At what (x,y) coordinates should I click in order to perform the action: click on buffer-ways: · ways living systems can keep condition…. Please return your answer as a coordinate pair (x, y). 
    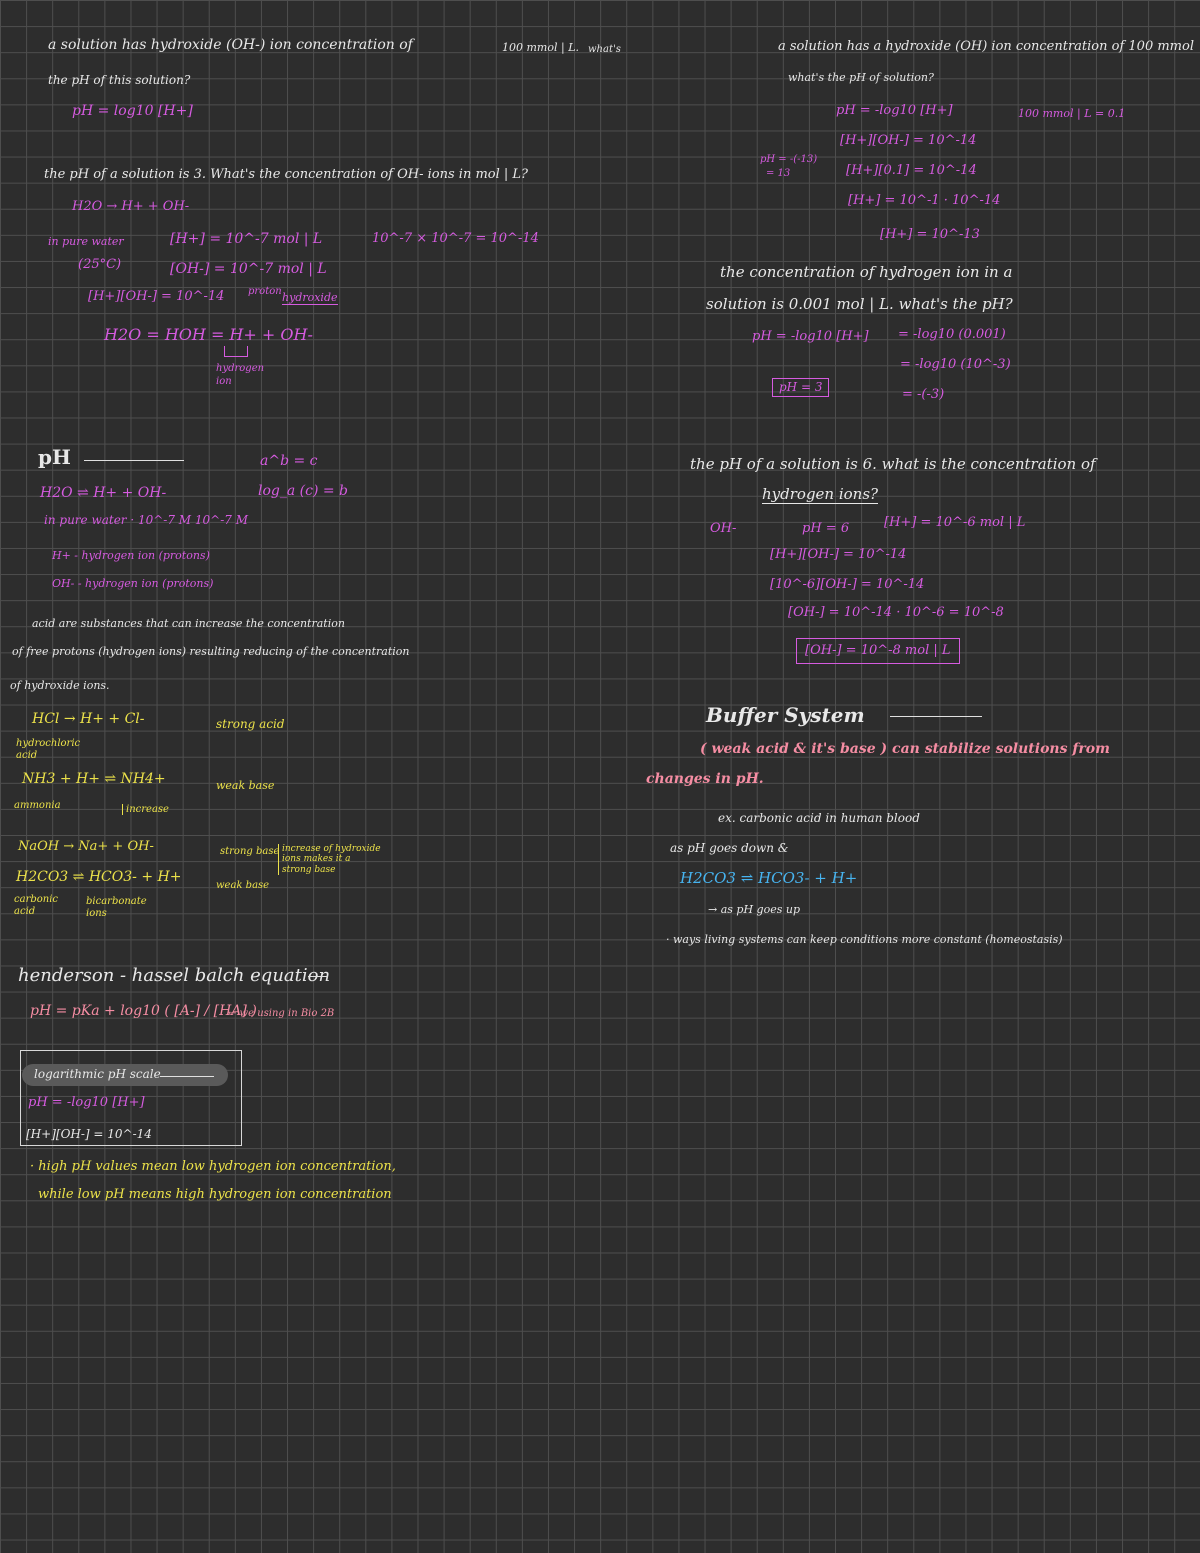
    Looking at the image, I should click on (864, 939).